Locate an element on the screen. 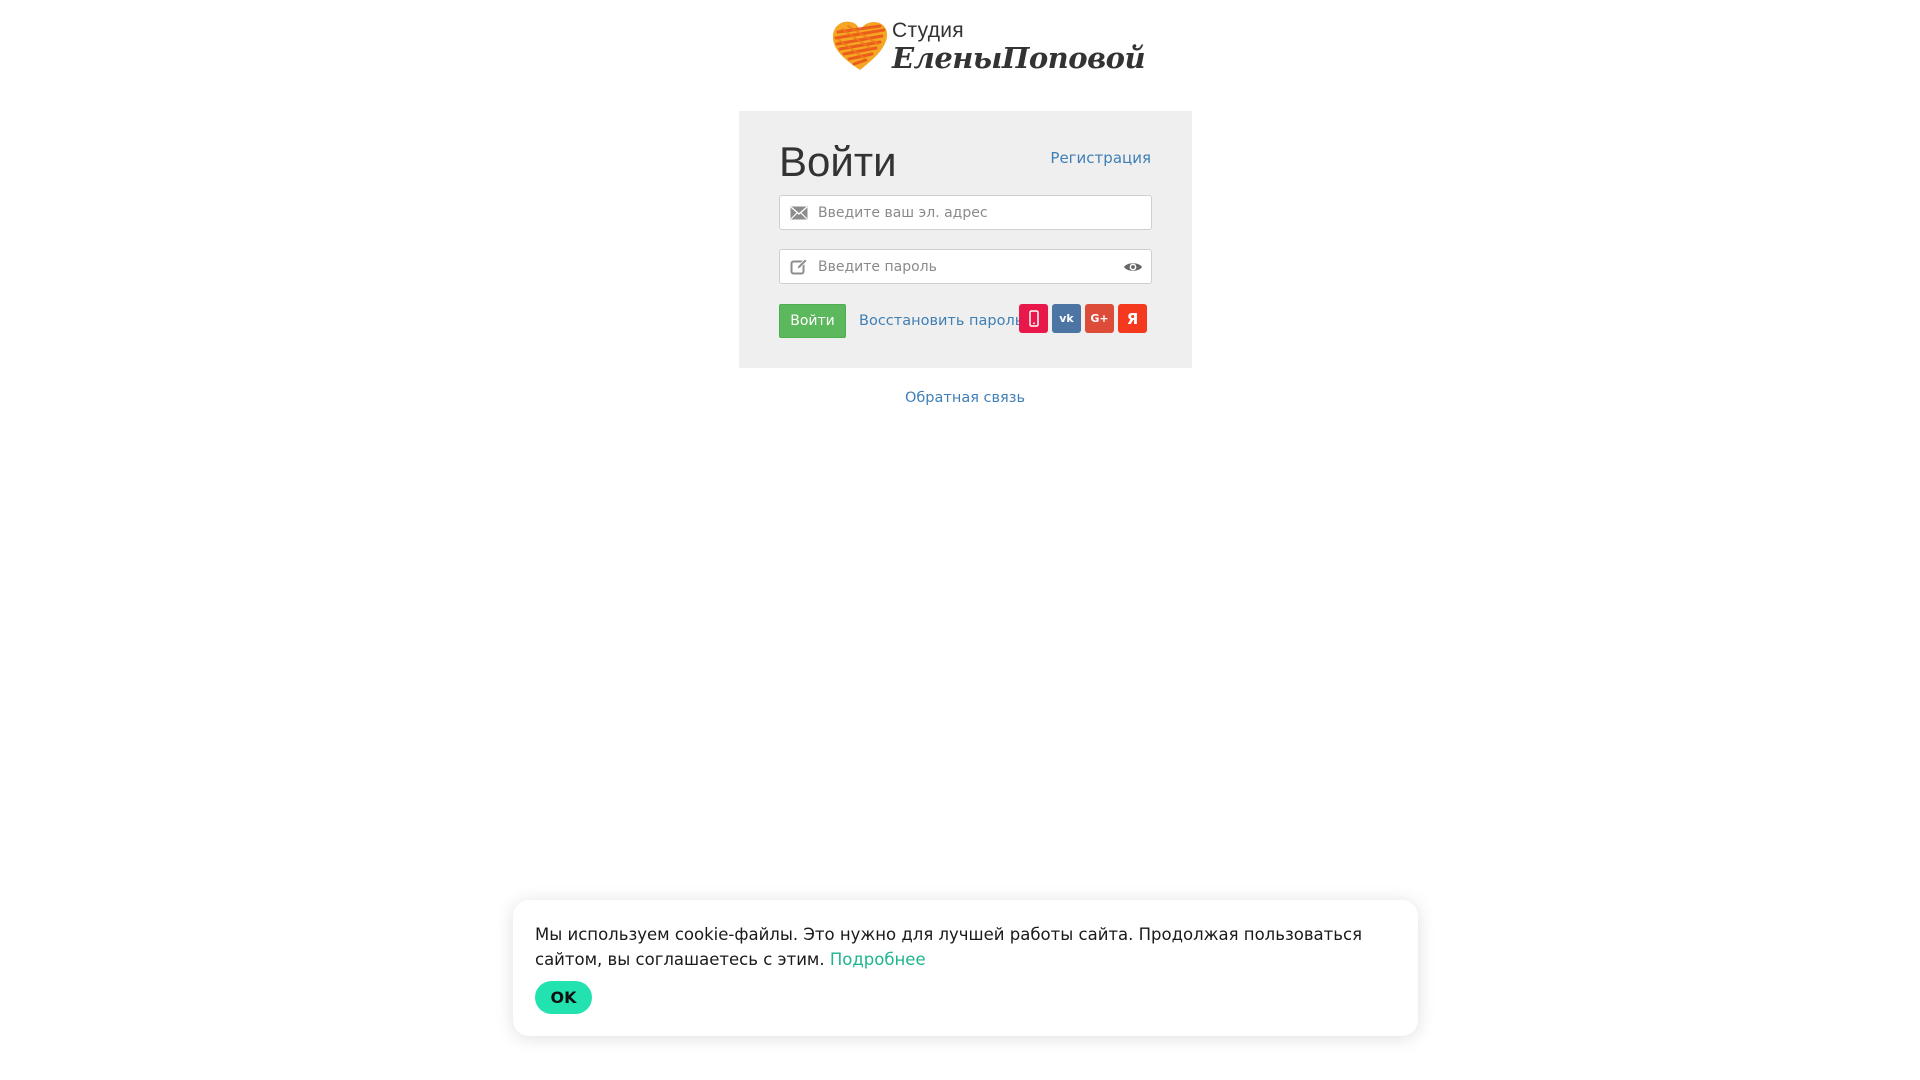  phone-login-button is located at coordinates (1033, 318).